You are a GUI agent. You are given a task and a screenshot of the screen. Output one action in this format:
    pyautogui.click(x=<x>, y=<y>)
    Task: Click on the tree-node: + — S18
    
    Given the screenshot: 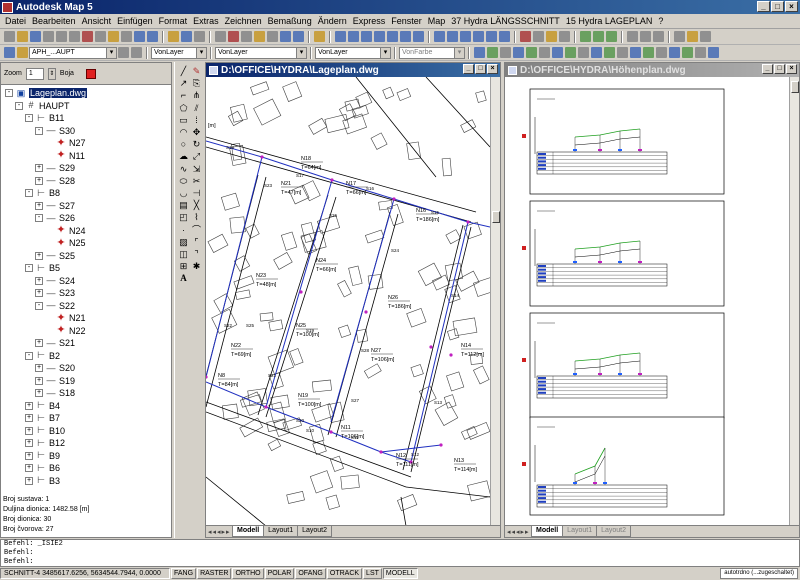 What is the action you would take?
    pyautogui.click(x=55, y=393)
    